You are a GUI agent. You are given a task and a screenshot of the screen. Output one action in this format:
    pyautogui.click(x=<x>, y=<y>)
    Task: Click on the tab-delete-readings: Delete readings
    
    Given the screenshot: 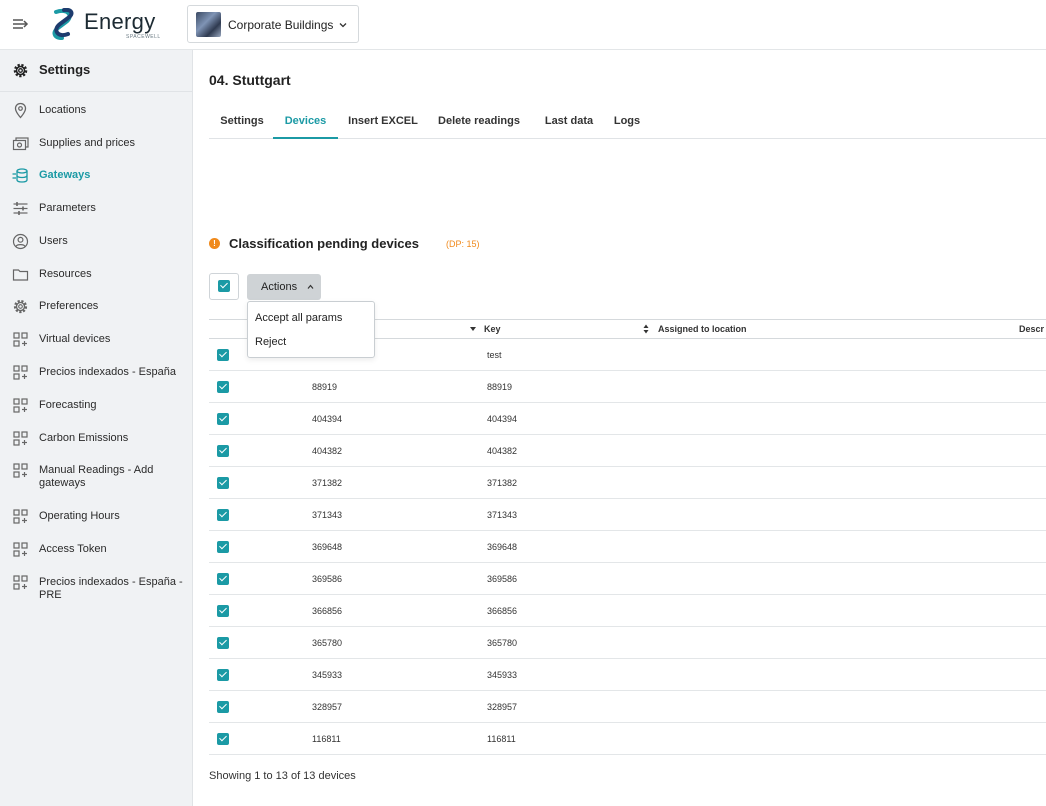 What is the action you would take?
    pyautogui.click(x=479, y=121)
    